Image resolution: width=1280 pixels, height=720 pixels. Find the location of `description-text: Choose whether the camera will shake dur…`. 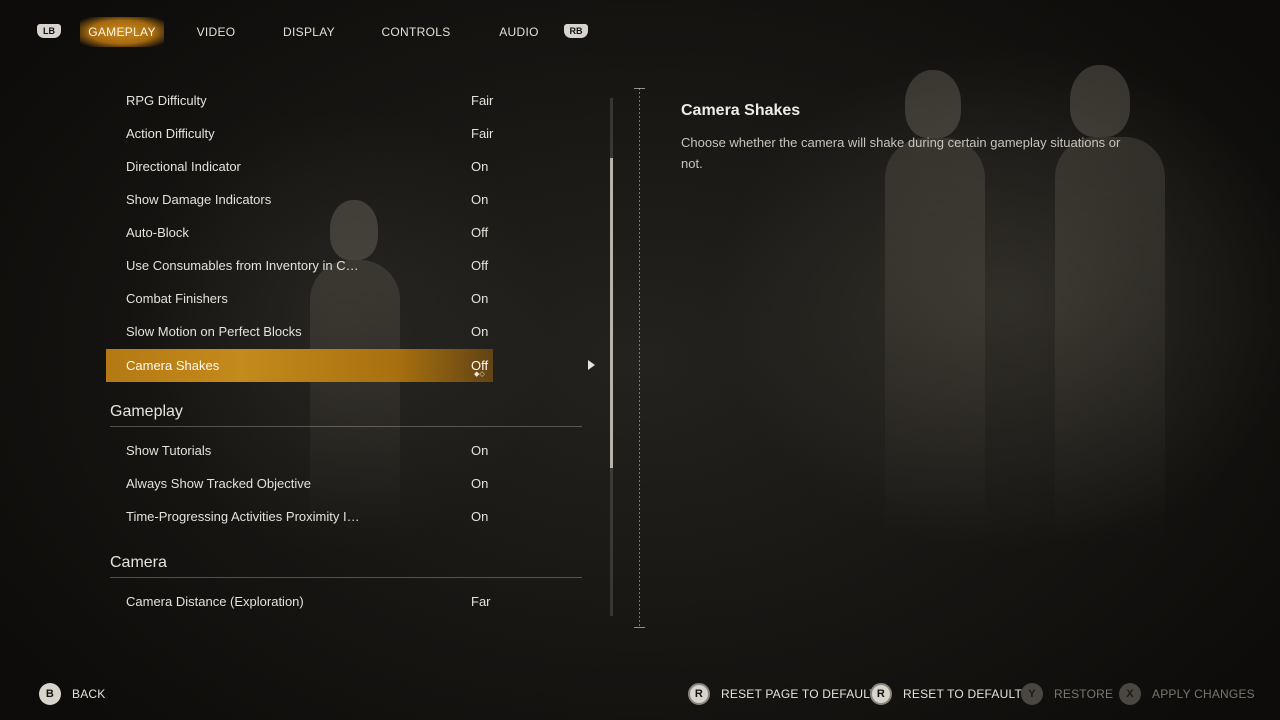

description-text: Choose whether the camera will shake dur… is located at coordinates (901, 153).